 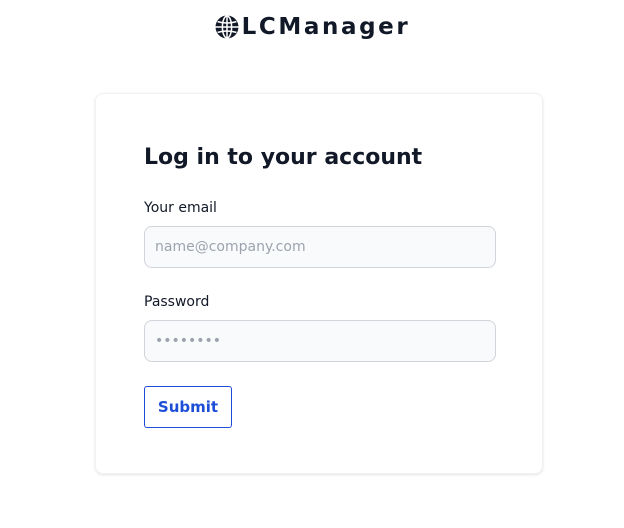 What do you see at coordinates (188, 407) in the screenshot?
I see `submit-button: Submit` at bounding box center [188, 407].